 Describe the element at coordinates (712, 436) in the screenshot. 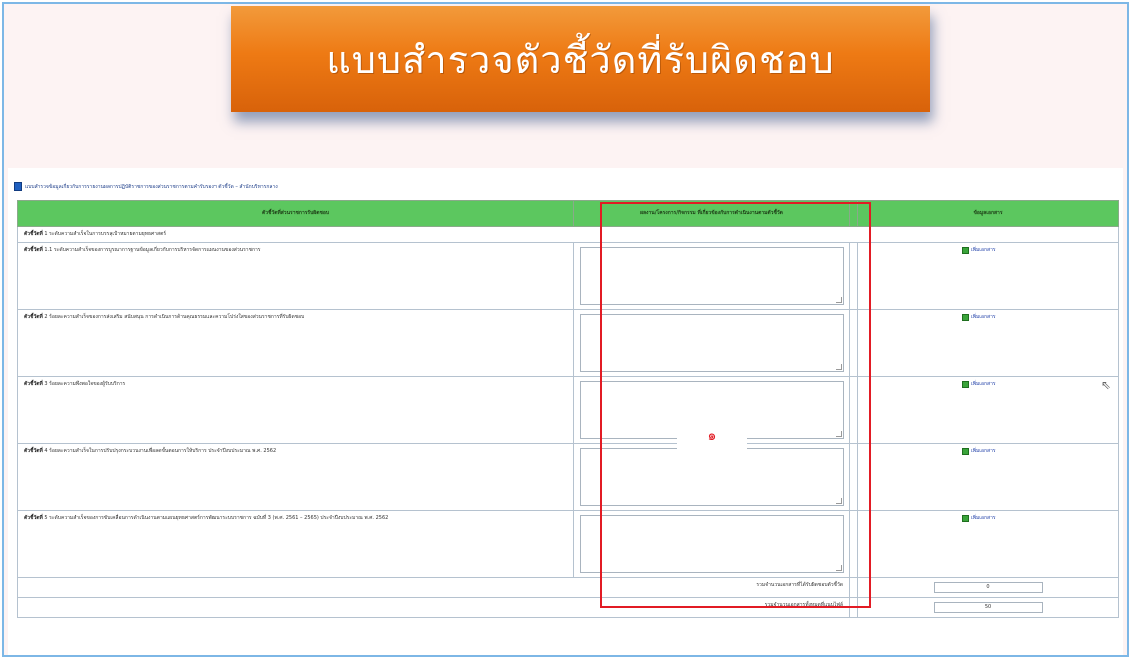

I see `annotation-marker: ๑` at that location.